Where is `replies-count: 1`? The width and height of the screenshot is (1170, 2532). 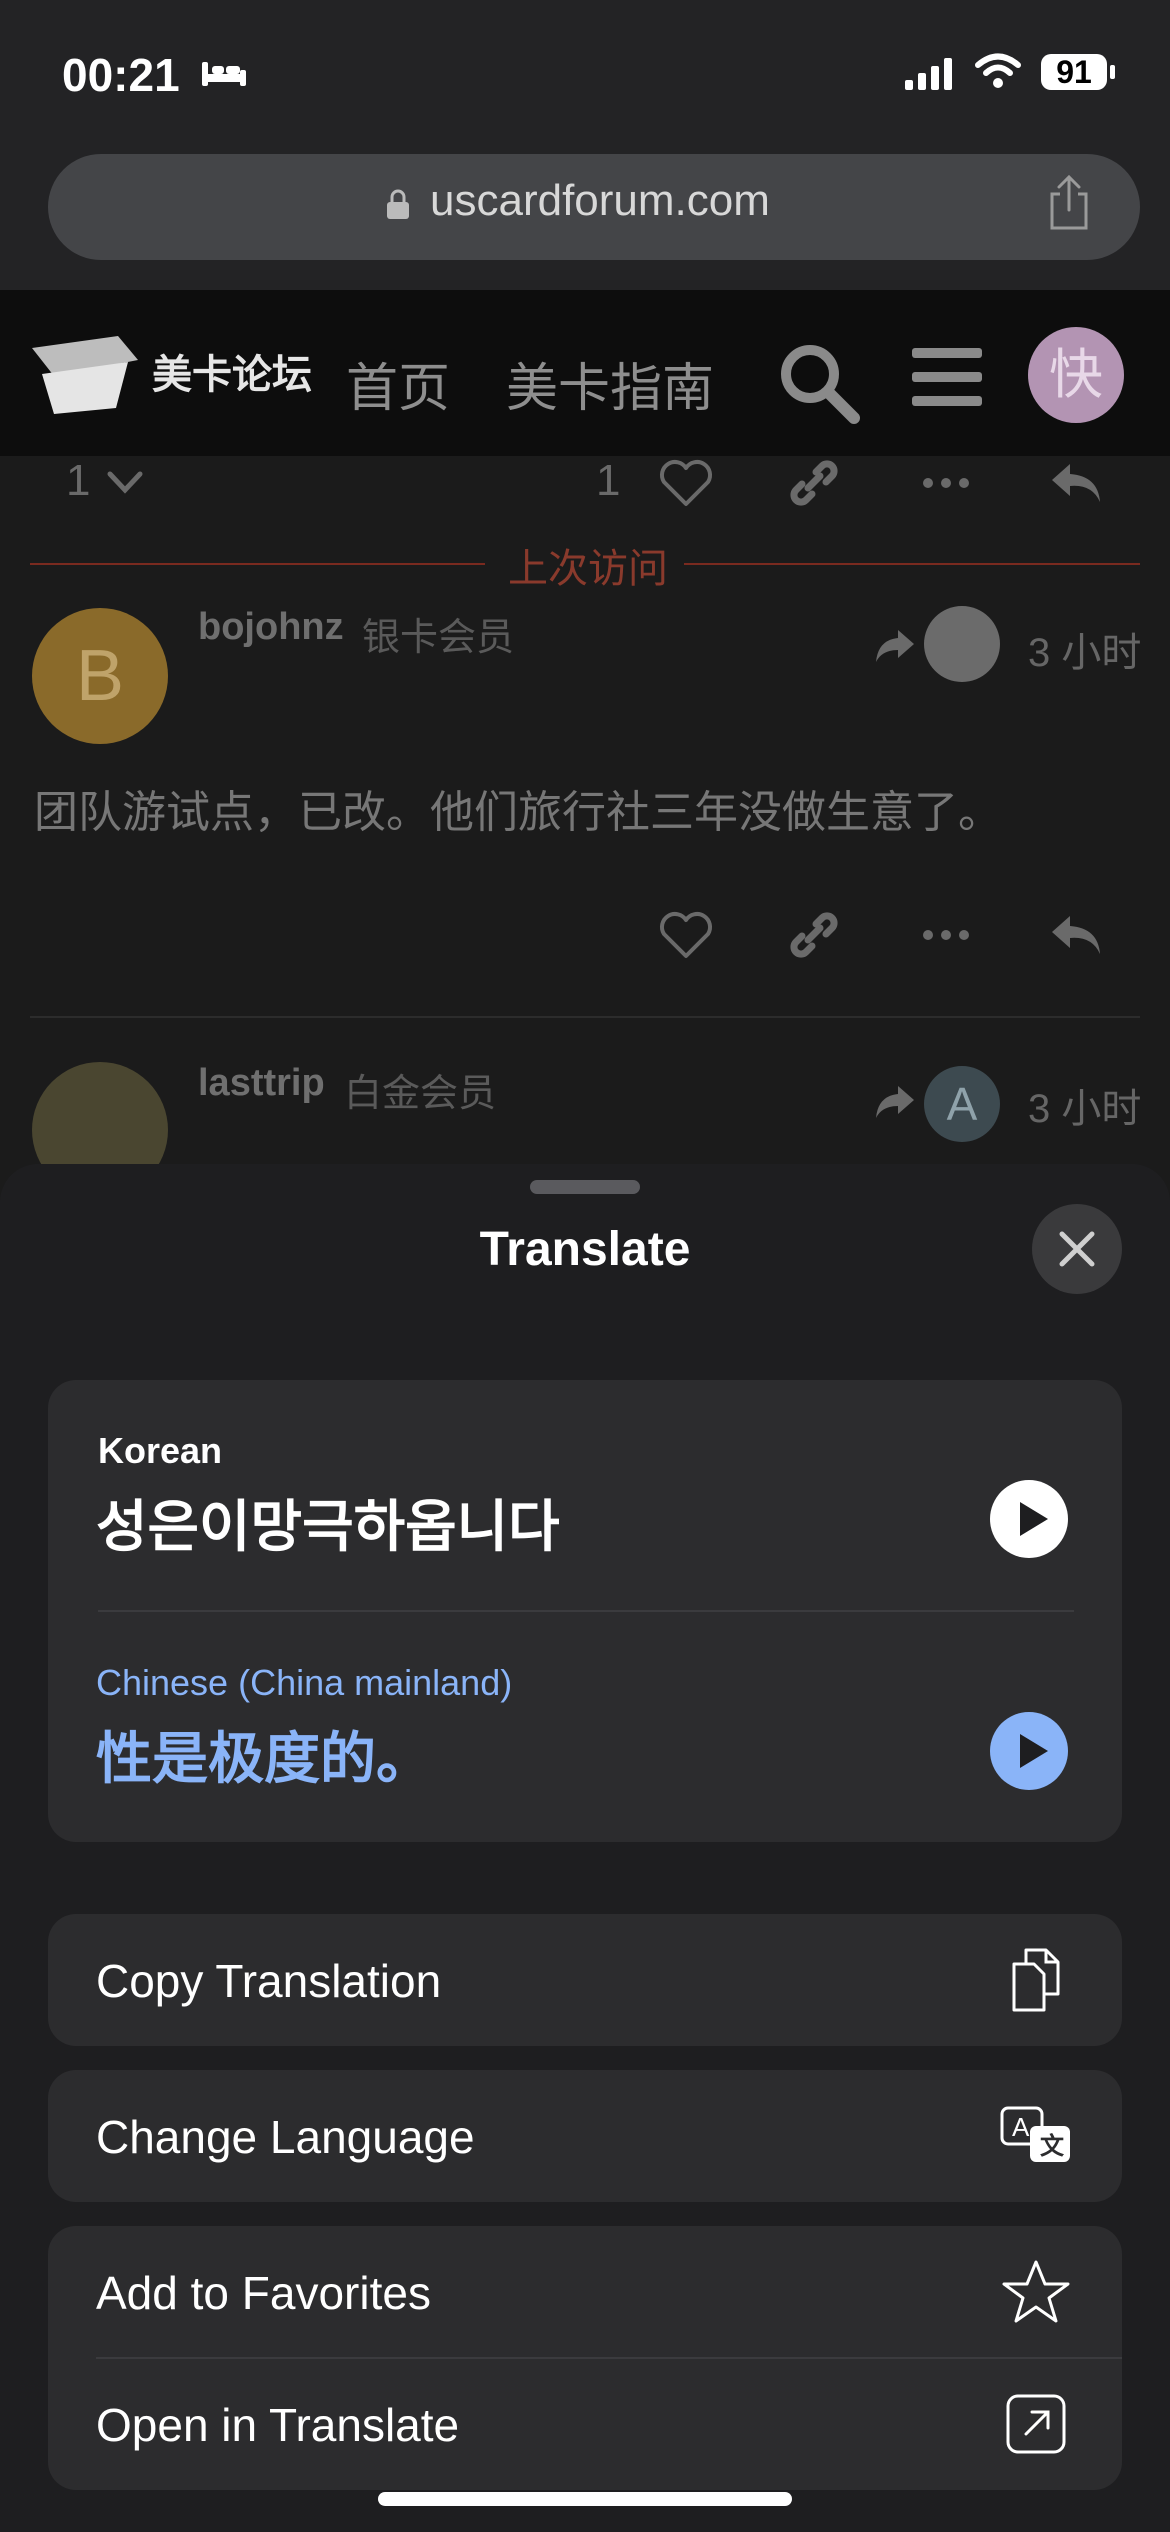 replies-count: 1 is located at coordinates (78, 481).